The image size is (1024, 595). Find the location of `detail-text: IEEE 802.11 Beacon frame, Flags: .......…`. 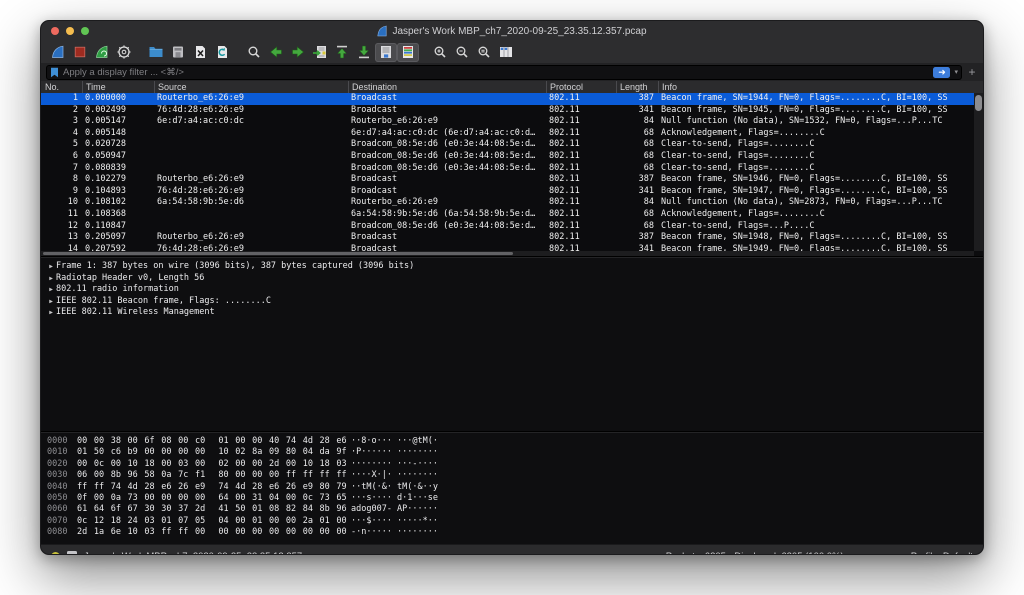

detail-text: IEEE 802.11 Beacon frame, Flags: .......… is located at coordinates (163, 300).